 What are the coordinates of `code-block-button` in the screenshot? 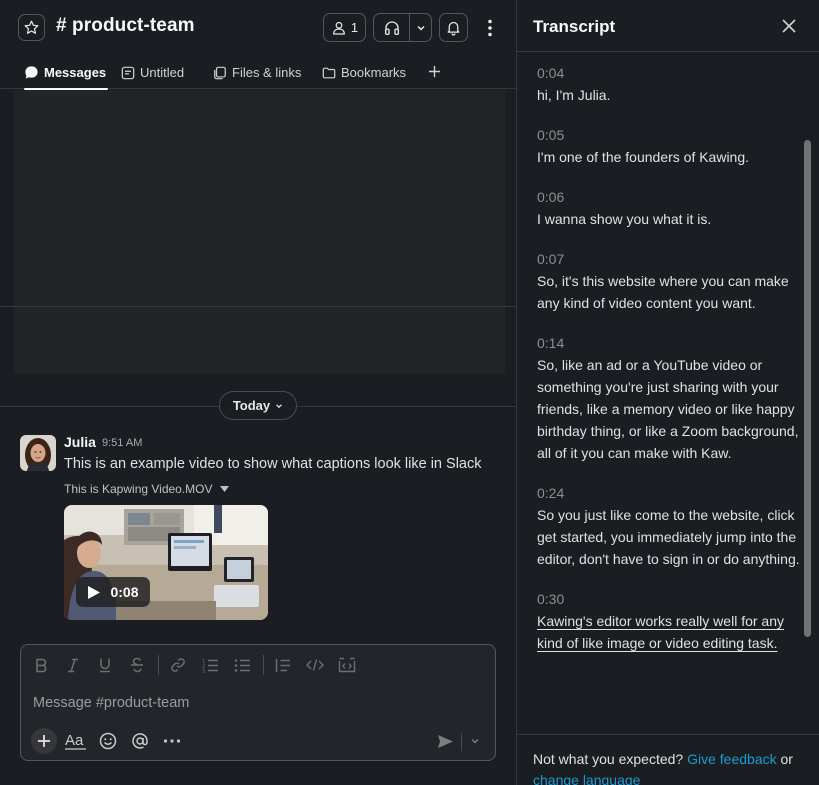 It's located at (347, 665).